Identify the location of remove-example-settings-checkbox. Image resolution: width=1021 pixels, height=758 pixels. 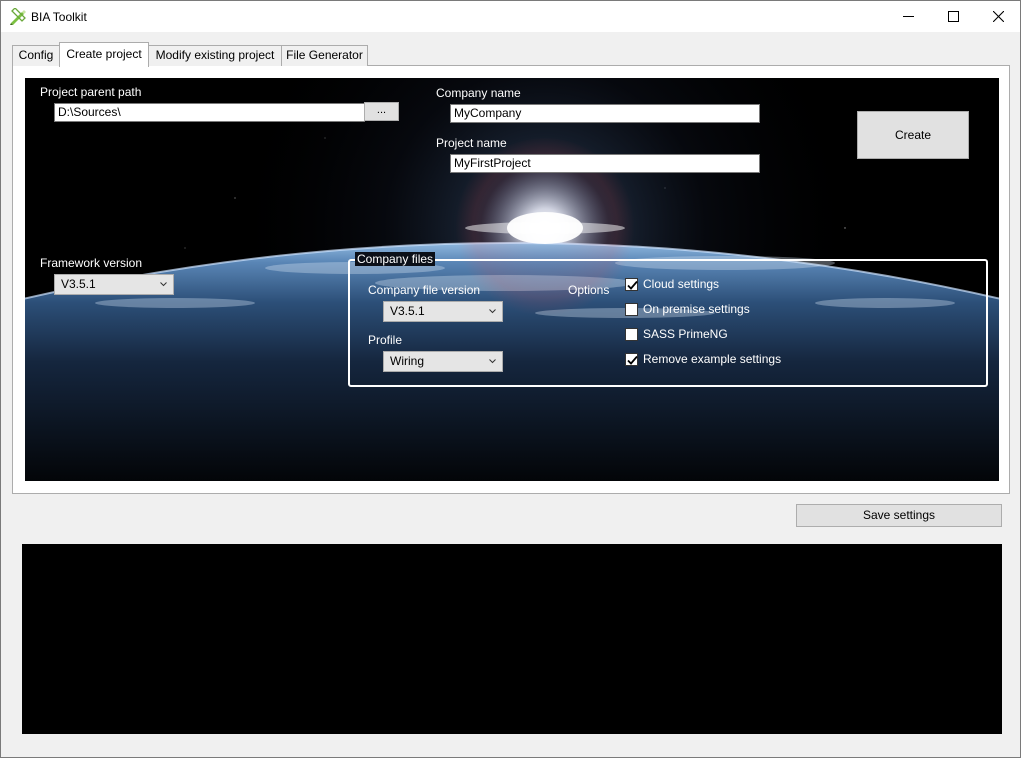
(631, 359).